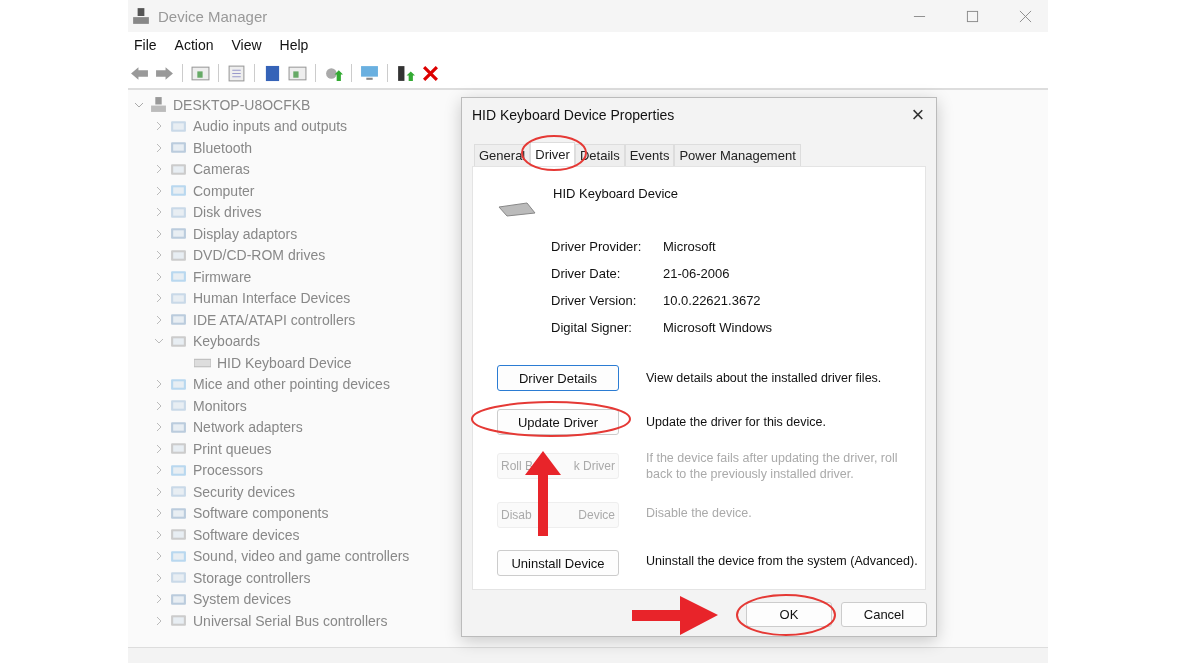  I want to click on tree-item: Security devices, so click(244, 491).